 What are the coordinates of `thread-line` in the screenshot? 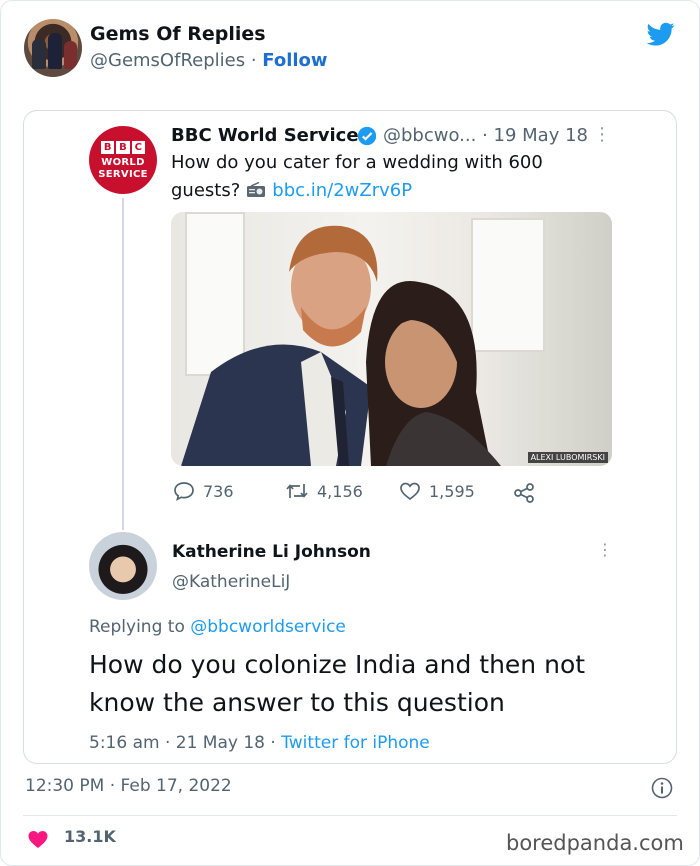 It's located at (123, 364).